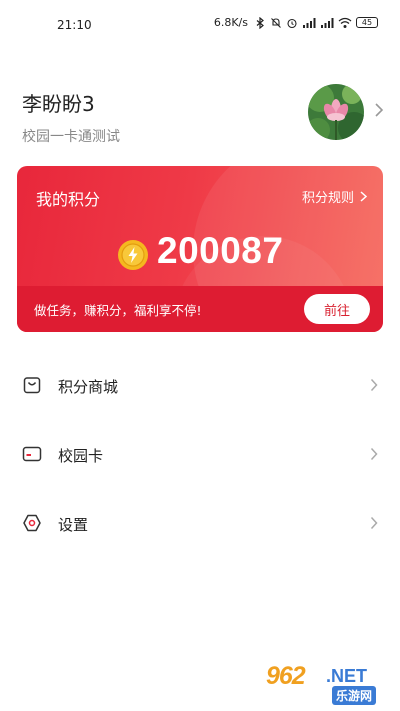 The image size is (400, 711). Describe the element at coordinates (203, 115) in the screenshot. I see `profile-header: 李盼盼3 校园一卡通测试` at that location.